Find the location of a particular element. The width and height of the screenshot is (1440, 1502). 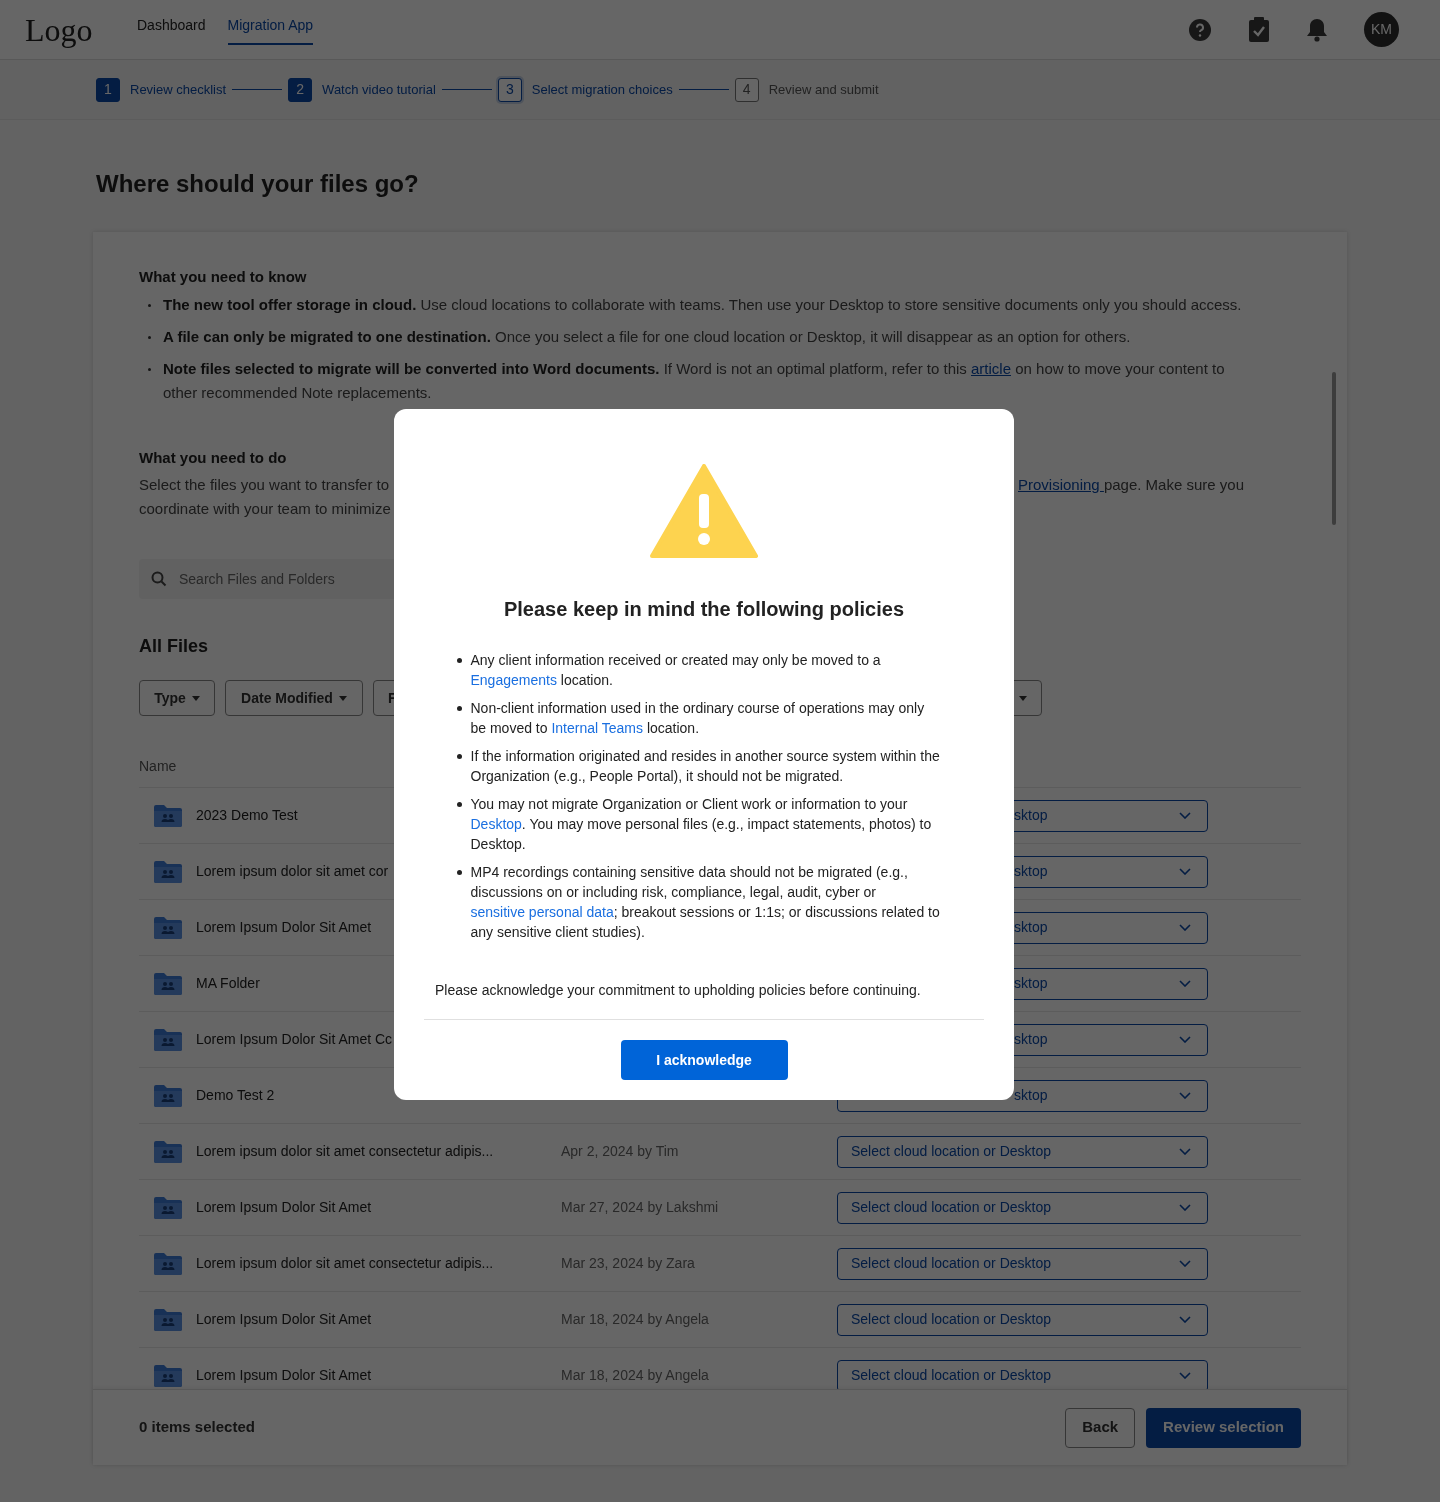

file-name: Demo Test 2 is located at coordinates (235, 1095).